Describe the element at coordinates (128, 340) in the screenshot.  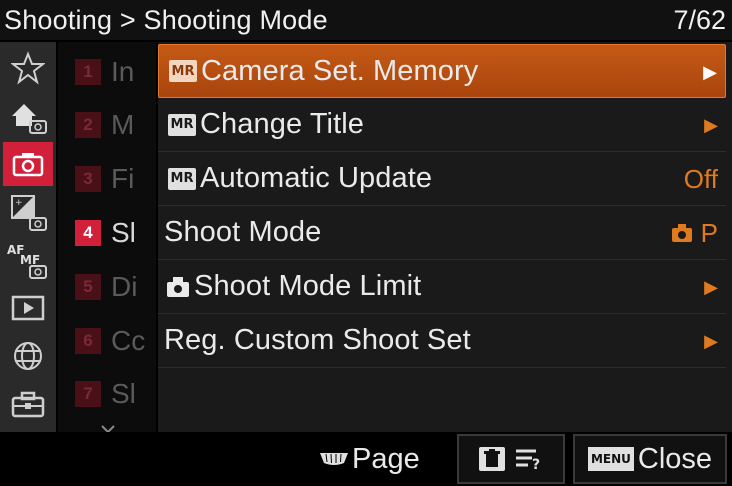
I see `subcategory-label: Cc` at that location.